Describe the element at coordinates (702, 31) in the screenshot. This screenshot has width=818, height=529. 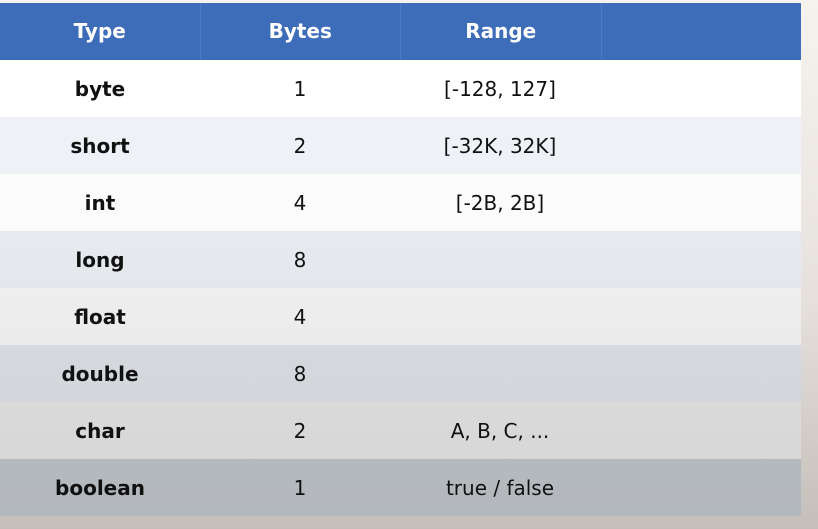
I see `header-empty` at that location.